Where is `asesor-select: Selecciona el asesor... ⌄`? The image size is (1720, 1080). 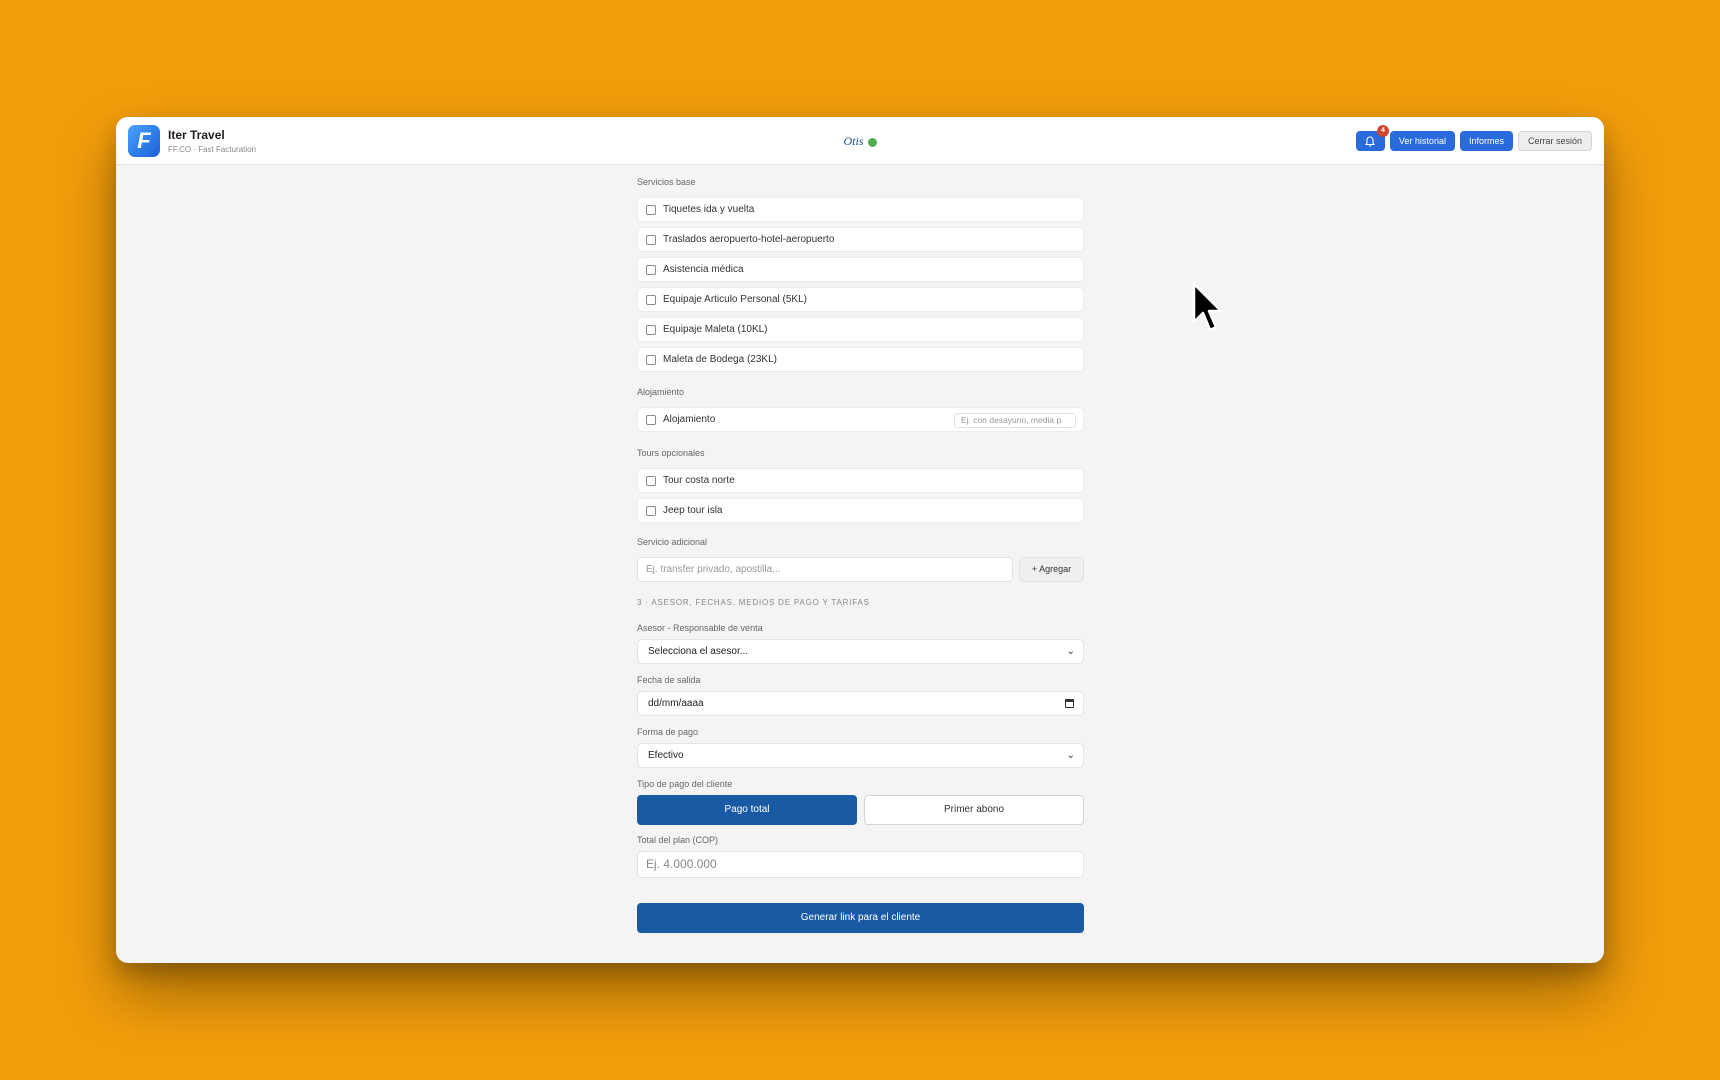
asesor-select: Selecciona el asesor... ⌄ is located at coordinates (860, 651).